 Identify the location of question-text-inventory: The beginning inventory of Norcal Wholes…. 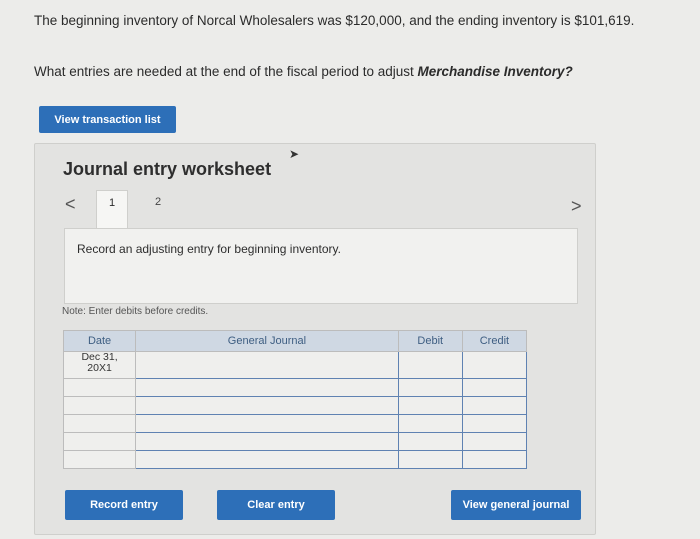
(334, 20).